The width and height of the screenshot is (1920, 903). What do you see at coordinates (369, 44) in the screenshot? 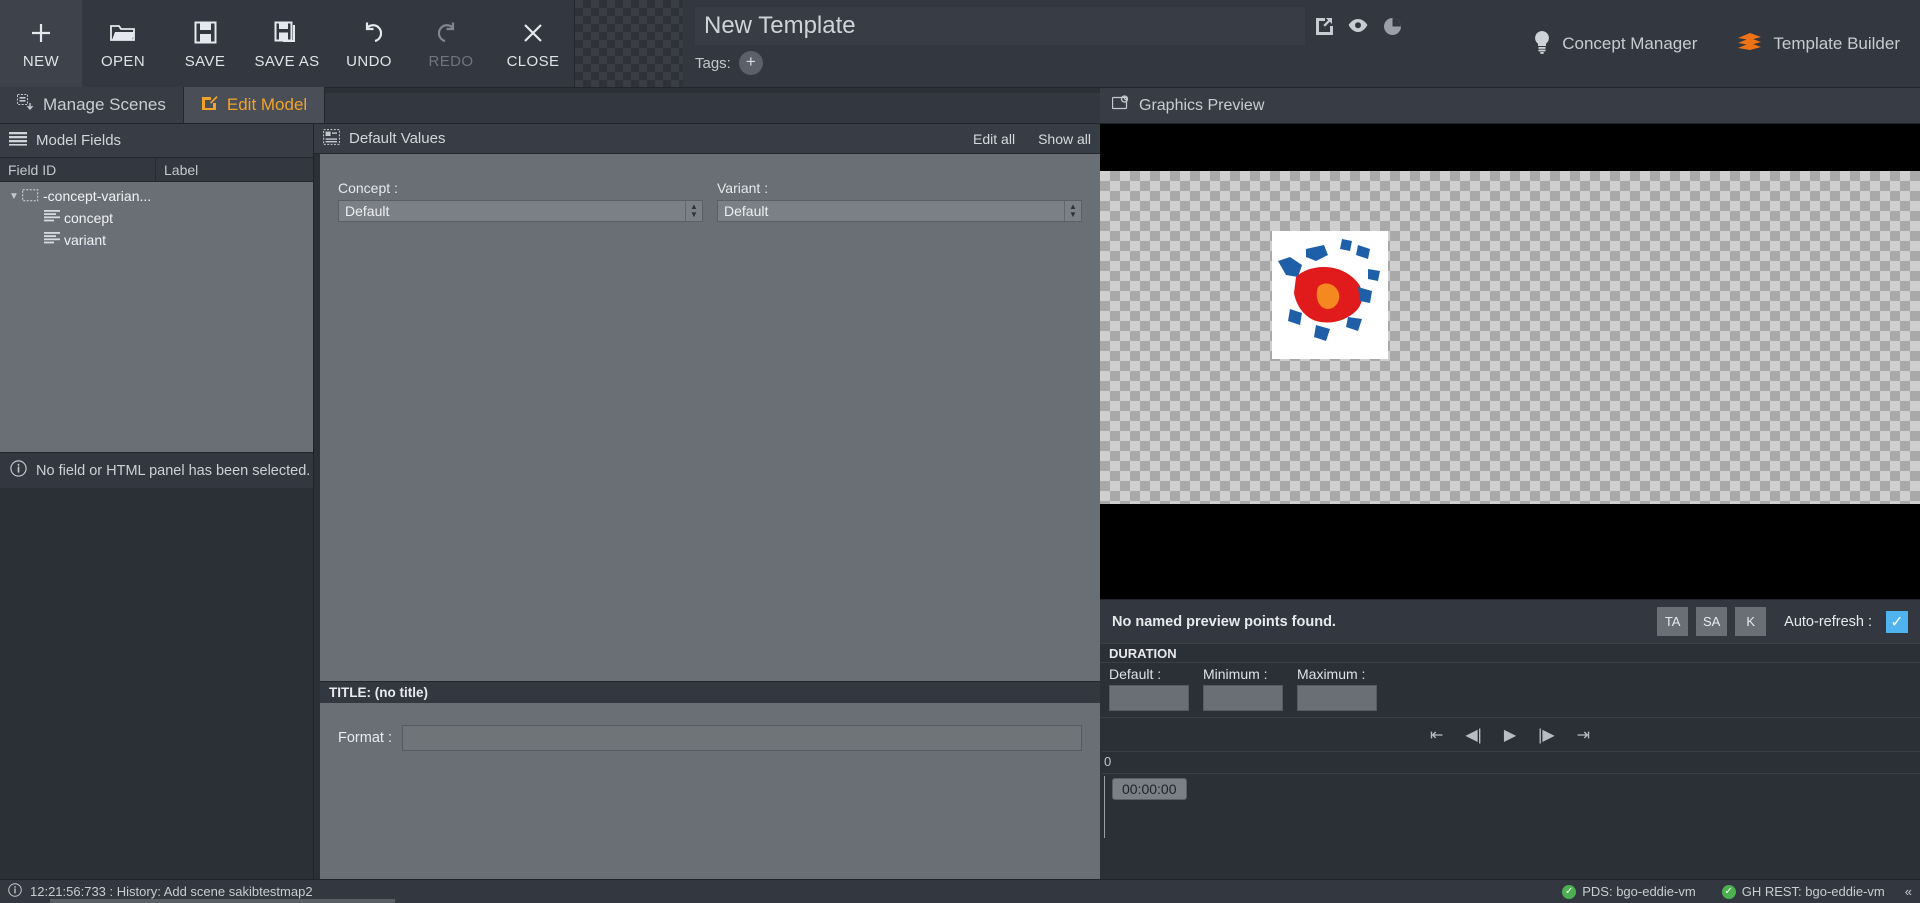
I see `undo-button: UNDO` at bounding box center [369, 44].